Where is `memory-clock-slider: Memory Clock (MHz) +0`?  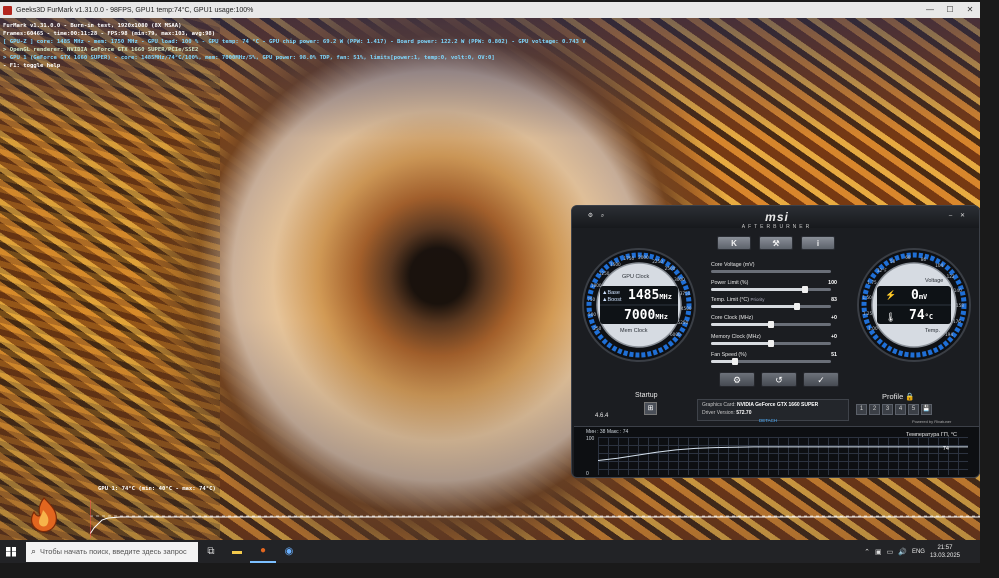
memory-clock-slider: Memory Clock (MHz) +0 is located at coordinates (774, 340).